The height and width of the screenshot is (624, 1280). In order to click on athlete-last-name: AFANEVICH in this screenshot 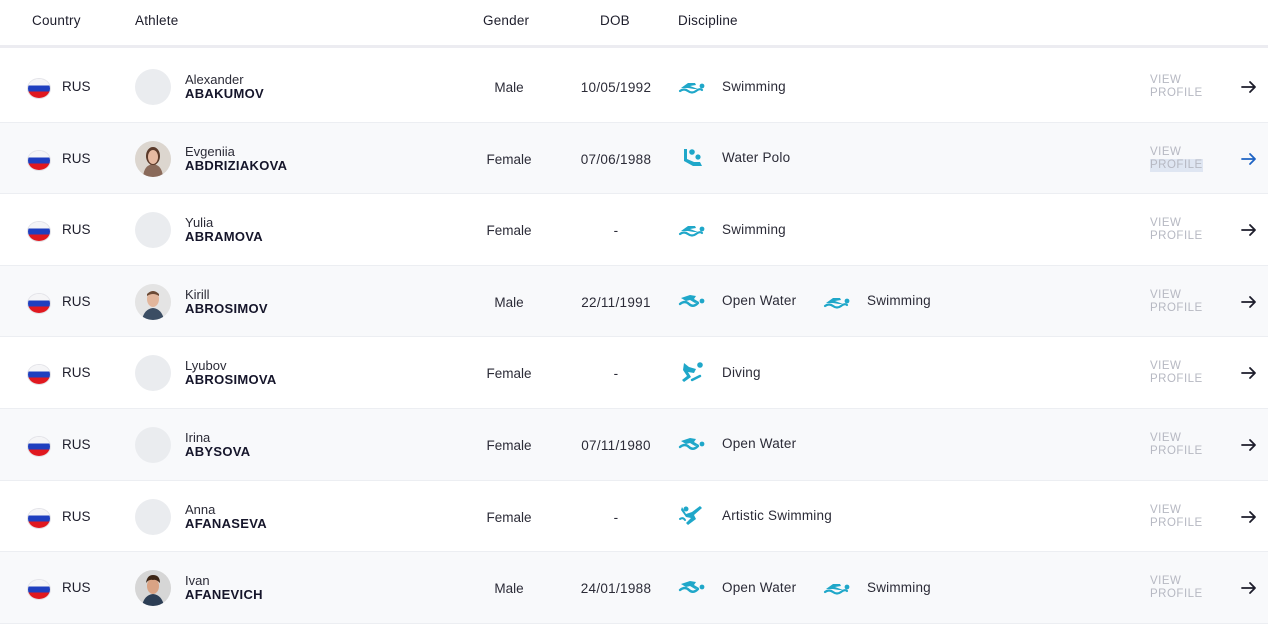, I will do `click(224, 595)`.